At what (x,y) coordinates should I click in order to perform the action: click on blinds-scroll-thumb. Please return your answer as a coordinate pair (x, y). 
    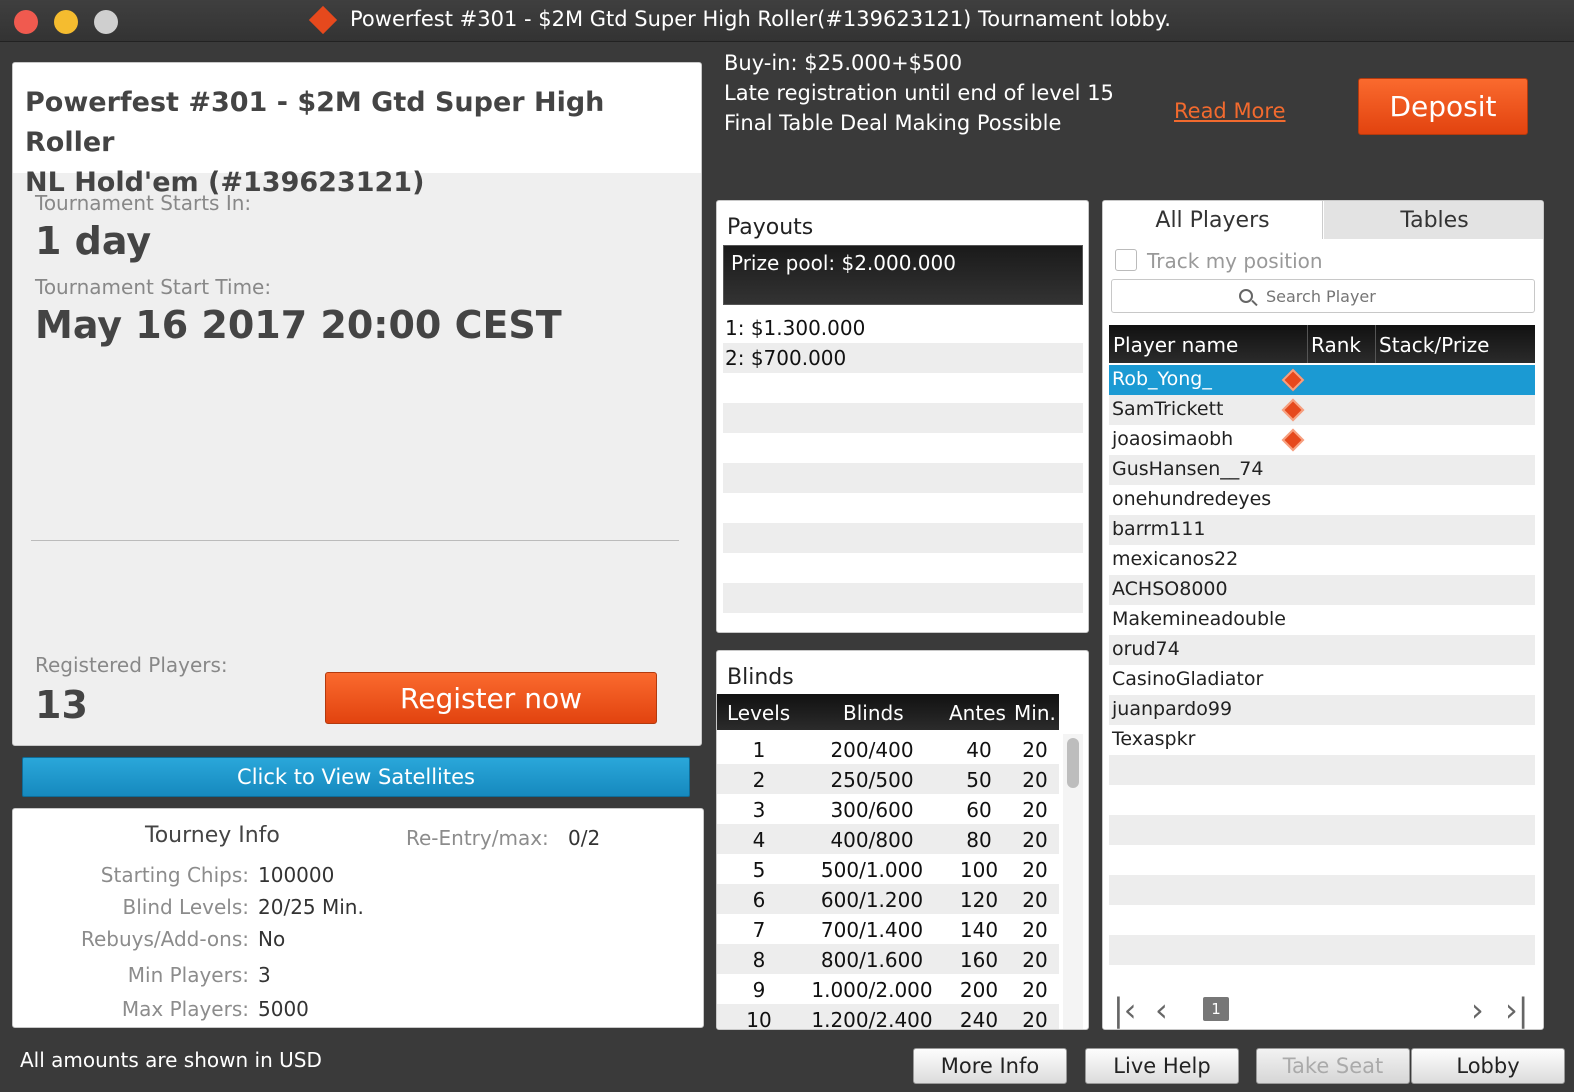
    Looking at the image, I should click on (1073, 763).